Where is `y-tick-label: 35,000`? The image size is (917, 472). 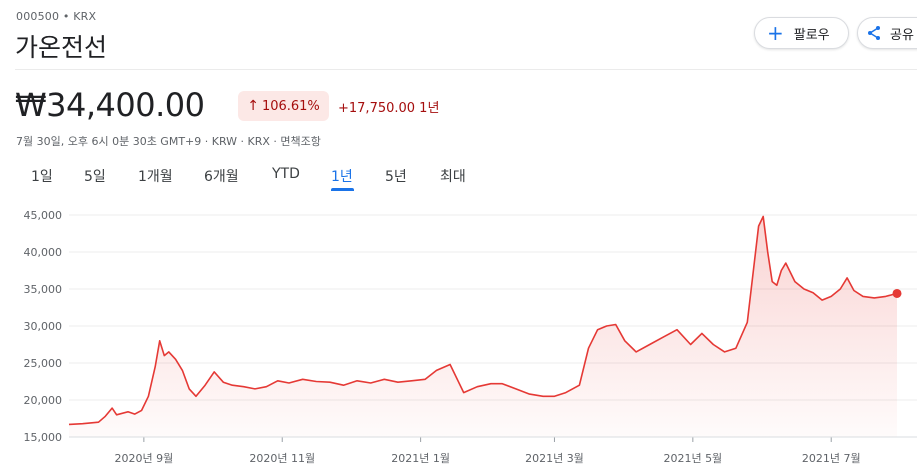 y-tick-label: 35,000 is located at coordinates (43, 289).